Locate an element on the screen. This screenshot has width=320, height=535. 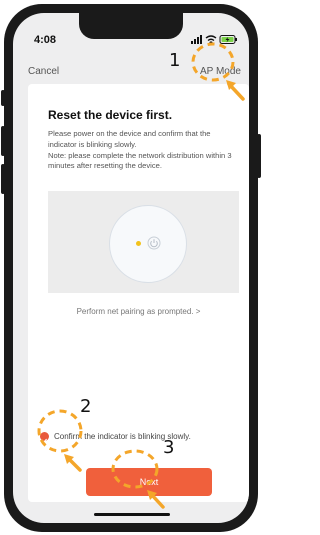
indicator-led is located at coordinates (138, 243).